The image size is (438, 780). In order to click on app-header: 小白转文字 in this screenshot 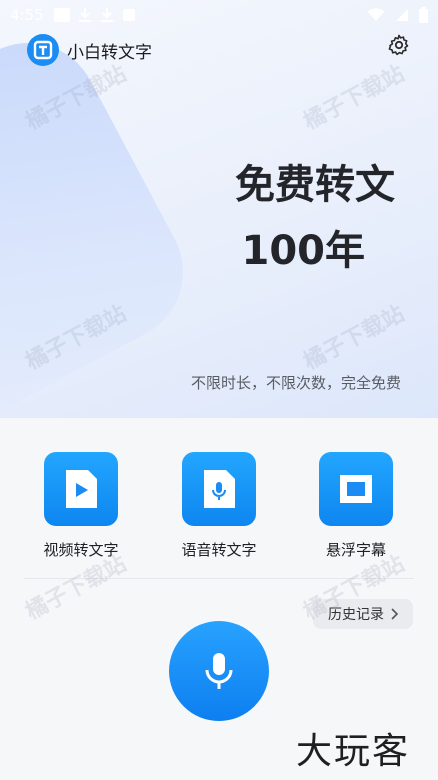, I will do `click(89, 50)`.